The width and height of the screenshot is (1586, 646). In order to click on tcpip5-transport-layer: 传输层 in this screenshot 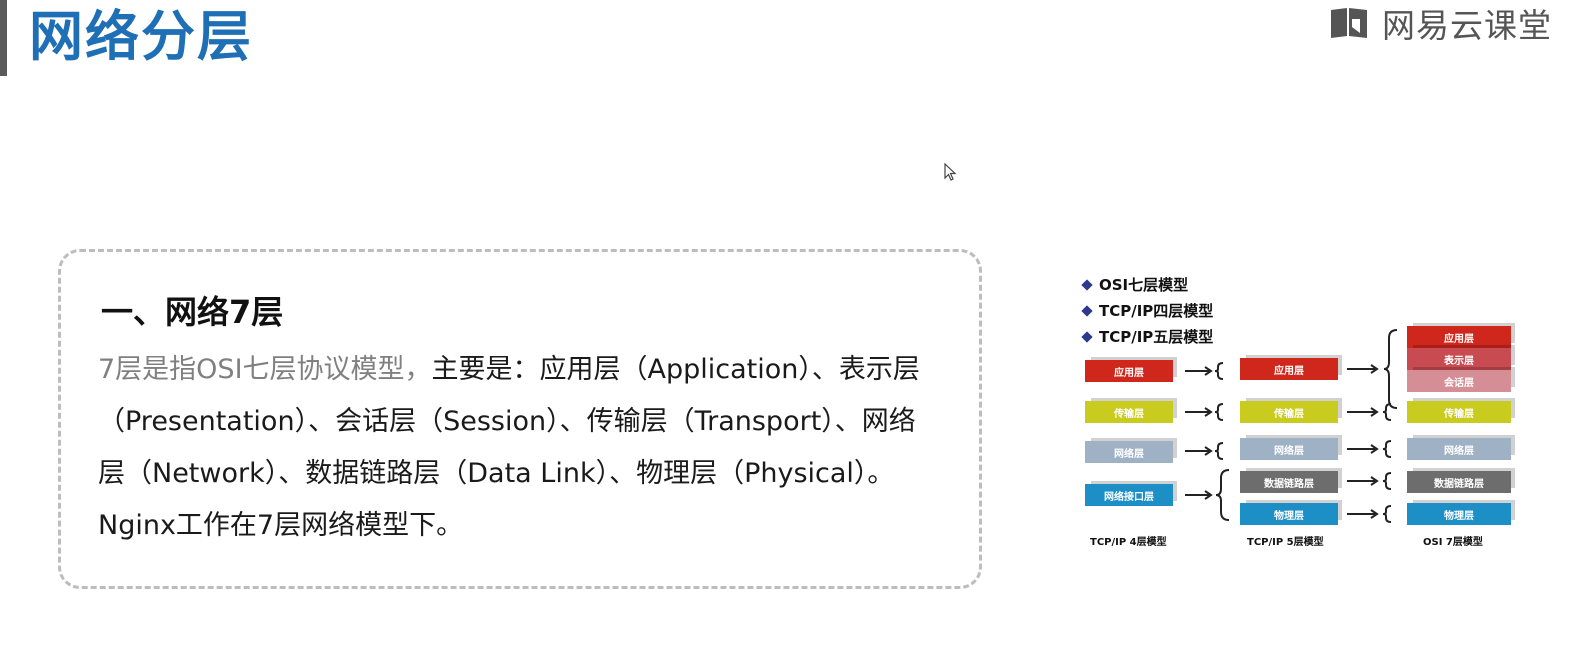, I will do `click(1289, 412)`.